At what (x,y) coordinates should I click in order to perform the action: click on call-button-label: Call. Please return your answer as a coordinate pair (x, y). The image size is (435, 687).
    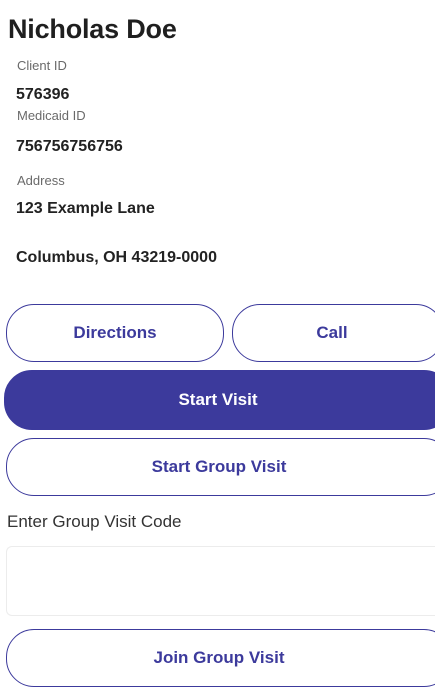
    Looking at the image, I should click on (332, 332).